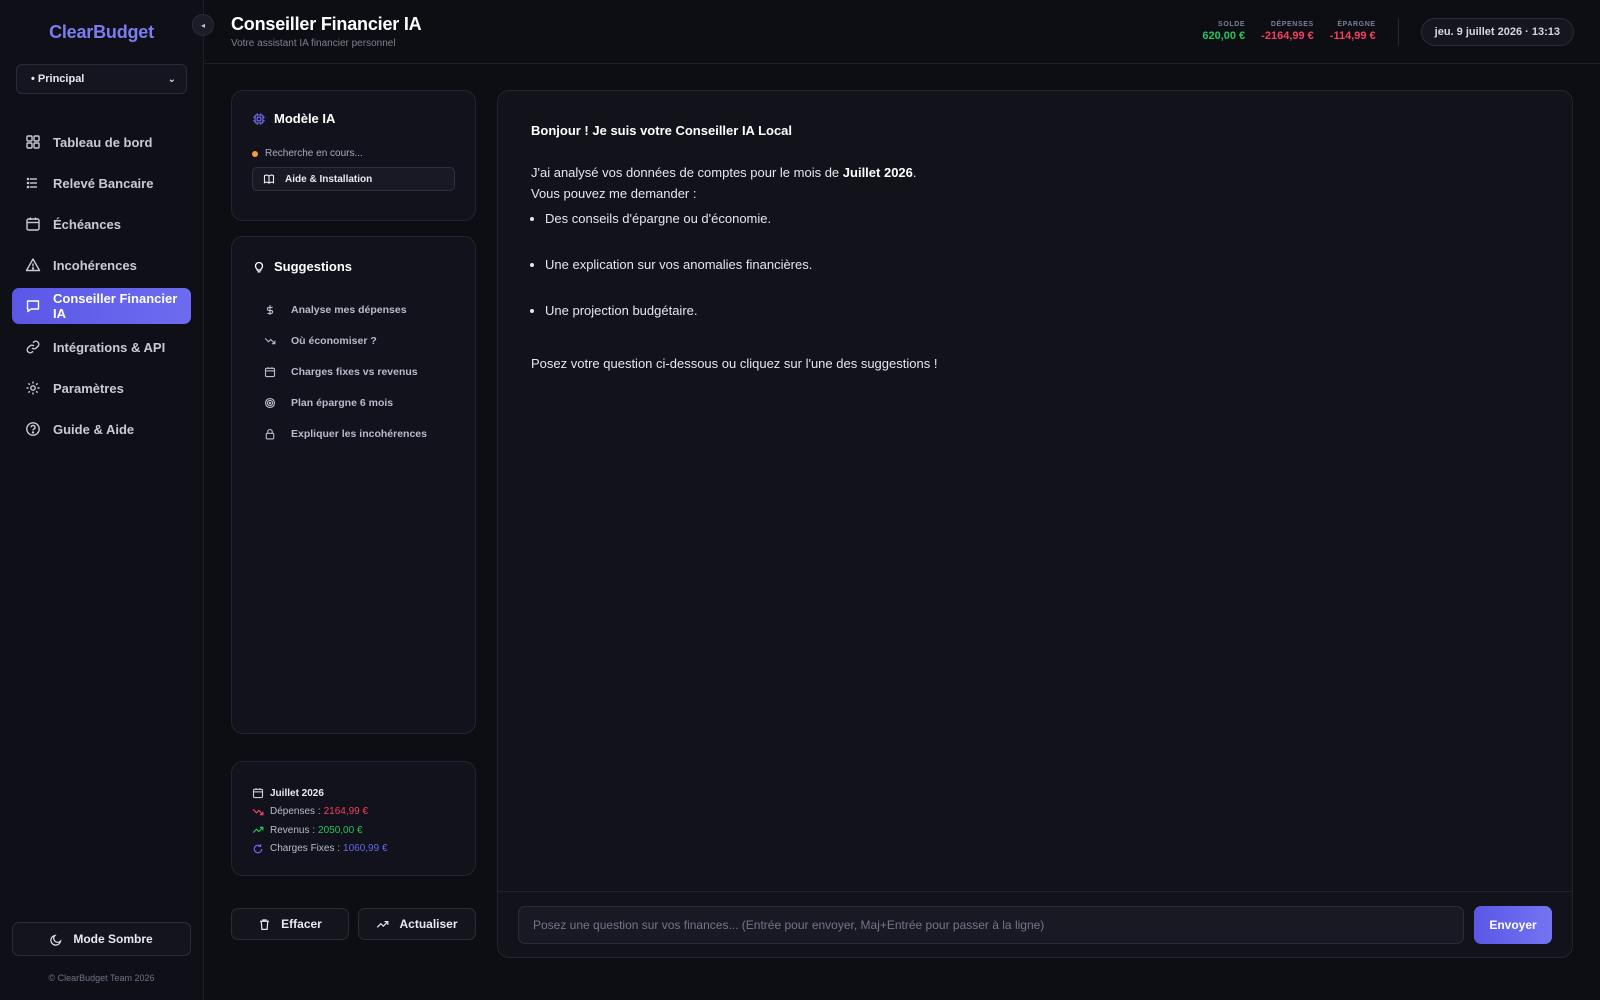  What do you see at coordinates (58, 79) in the screenshot?
I see `account-select-value: • Principal` at bounding box center [58, 79].